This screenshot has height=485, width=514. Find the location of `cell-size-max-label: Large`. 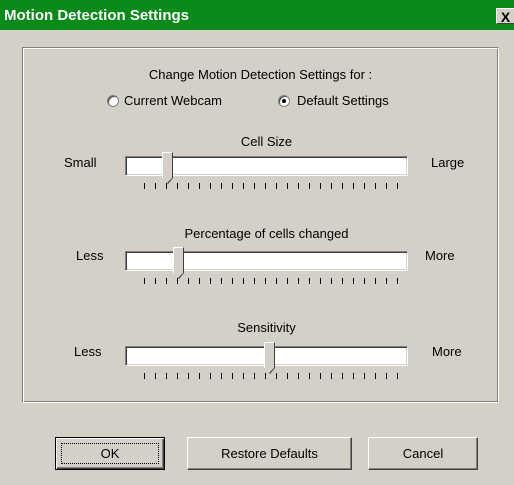

cell-size-max-label: Large is located at coordinates (448, 162).